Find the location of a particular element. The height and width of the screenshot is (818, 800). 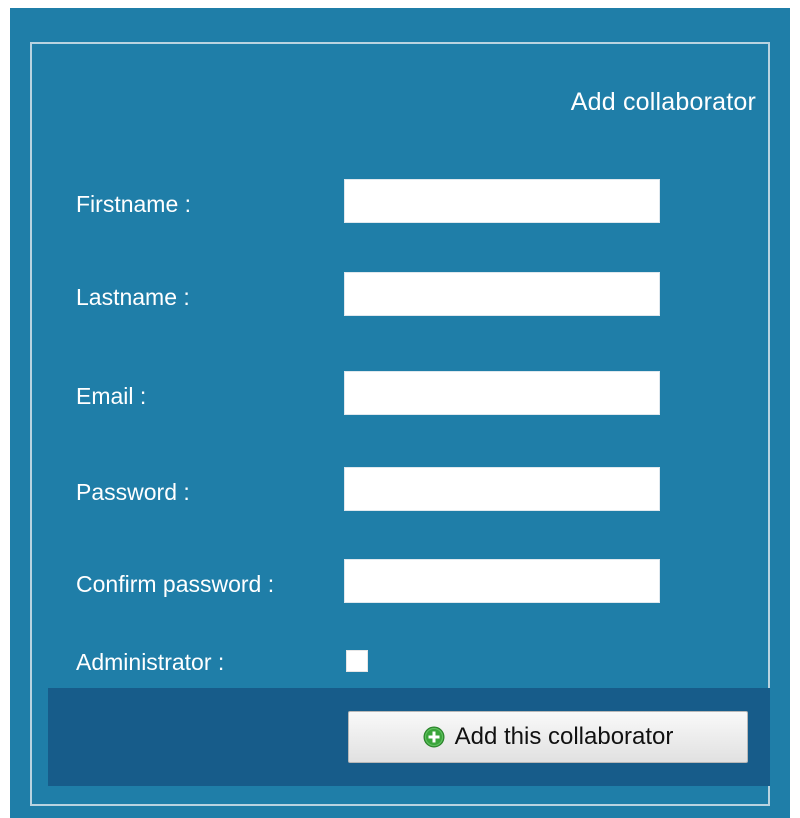

add-collaborator-button-label: Add this collaborator is located at coordinates (564, 736).